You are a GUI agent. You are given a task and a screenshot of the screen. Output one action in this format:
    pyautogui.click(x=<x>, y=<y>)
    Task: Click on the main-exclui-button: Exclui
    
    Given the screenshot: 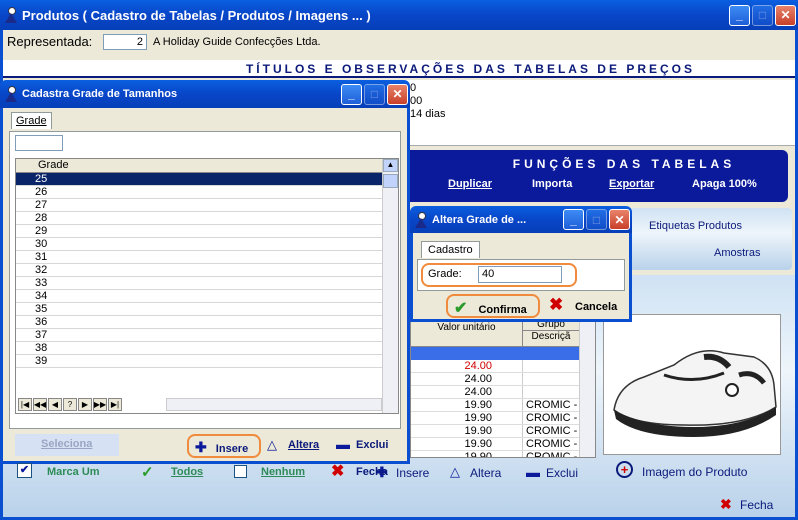 What is the action you would take?
    pyautogui.click(x=562, y=473)
    